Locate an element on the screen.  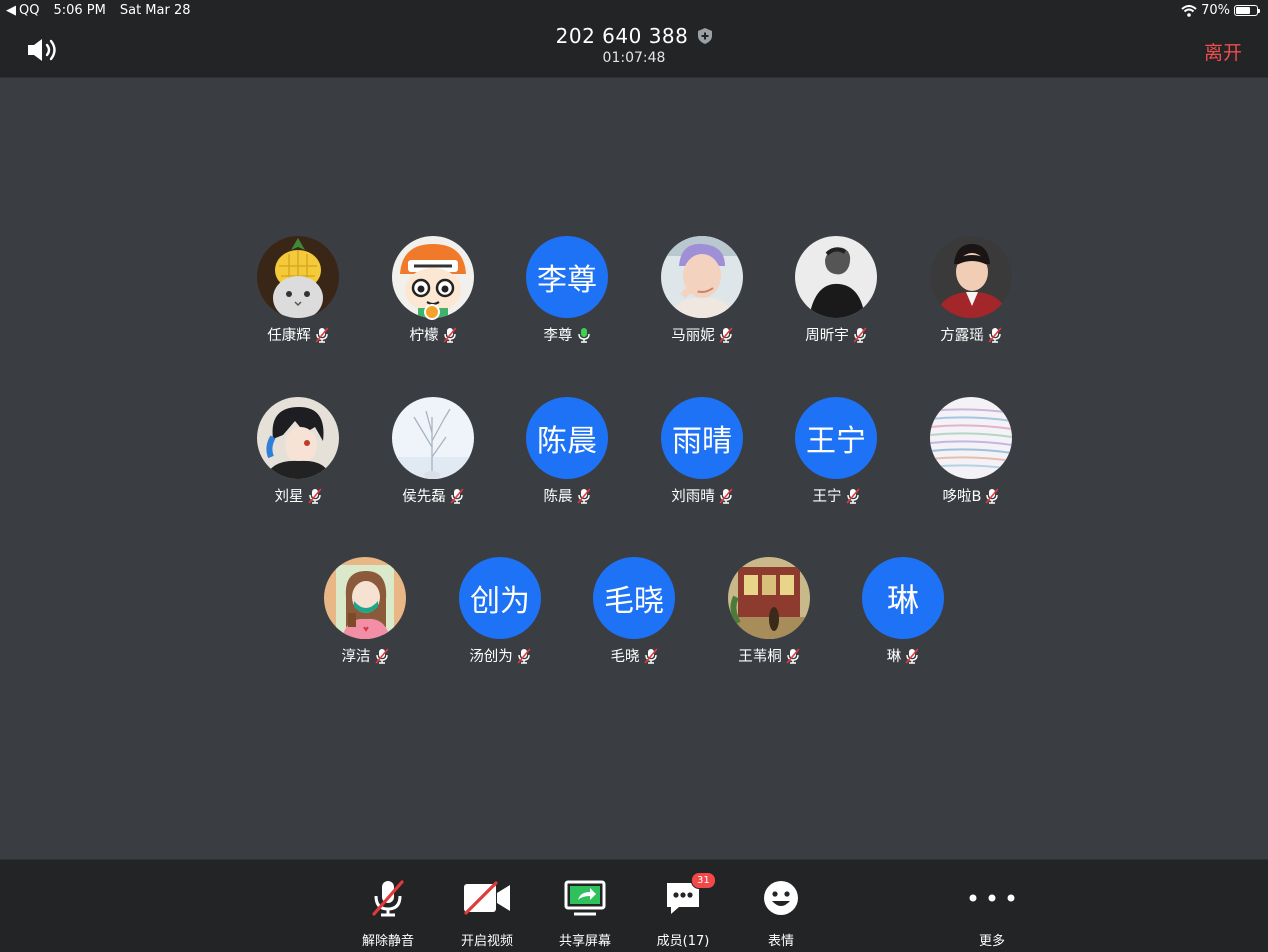
smiley-icon is located at coordinates (781, 898).